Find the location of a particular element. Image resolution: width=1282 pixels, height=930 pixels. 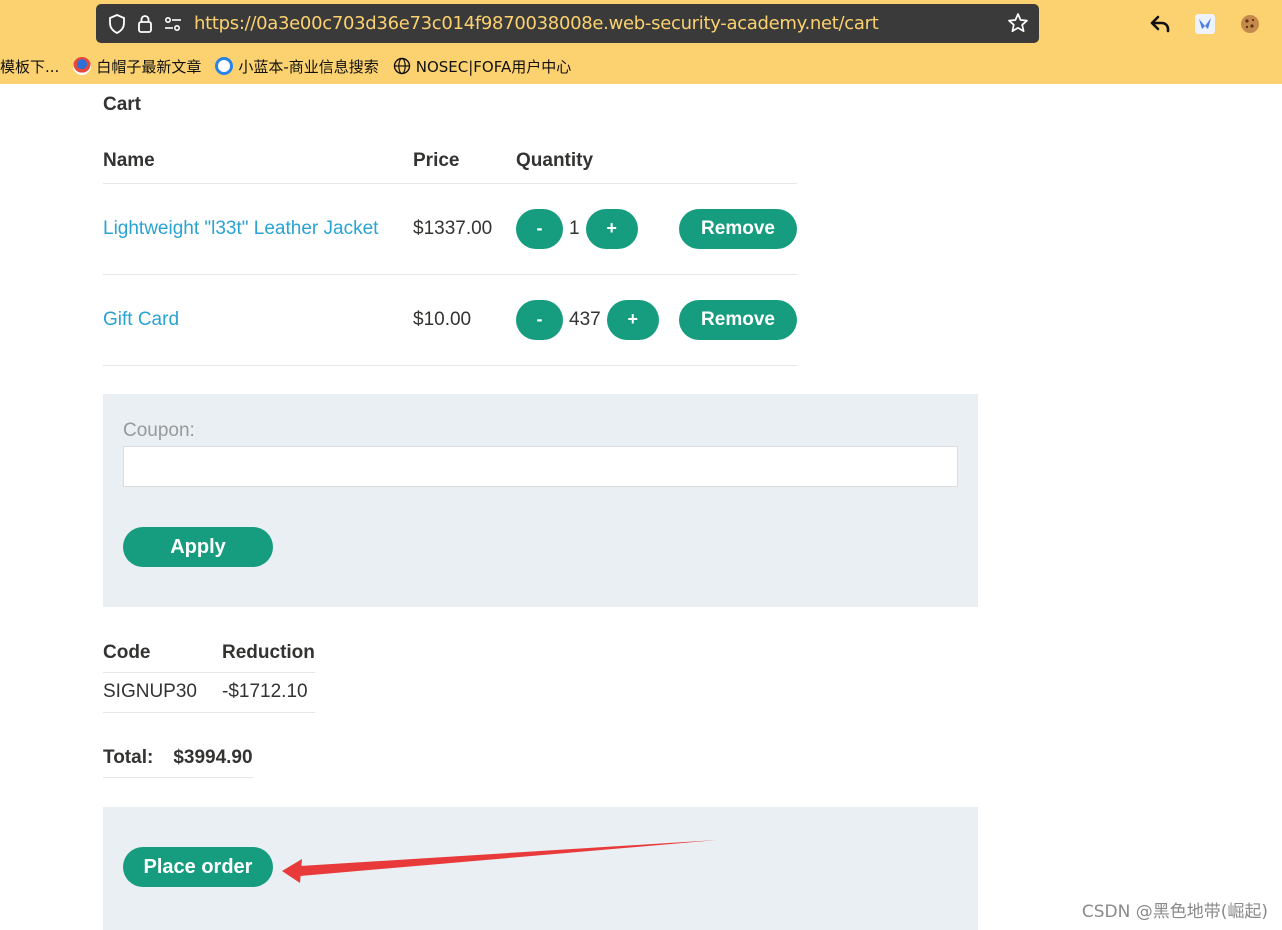

table-row: Gift Card $10.00 - 437 + Remove is located at coordinates (450, 320).